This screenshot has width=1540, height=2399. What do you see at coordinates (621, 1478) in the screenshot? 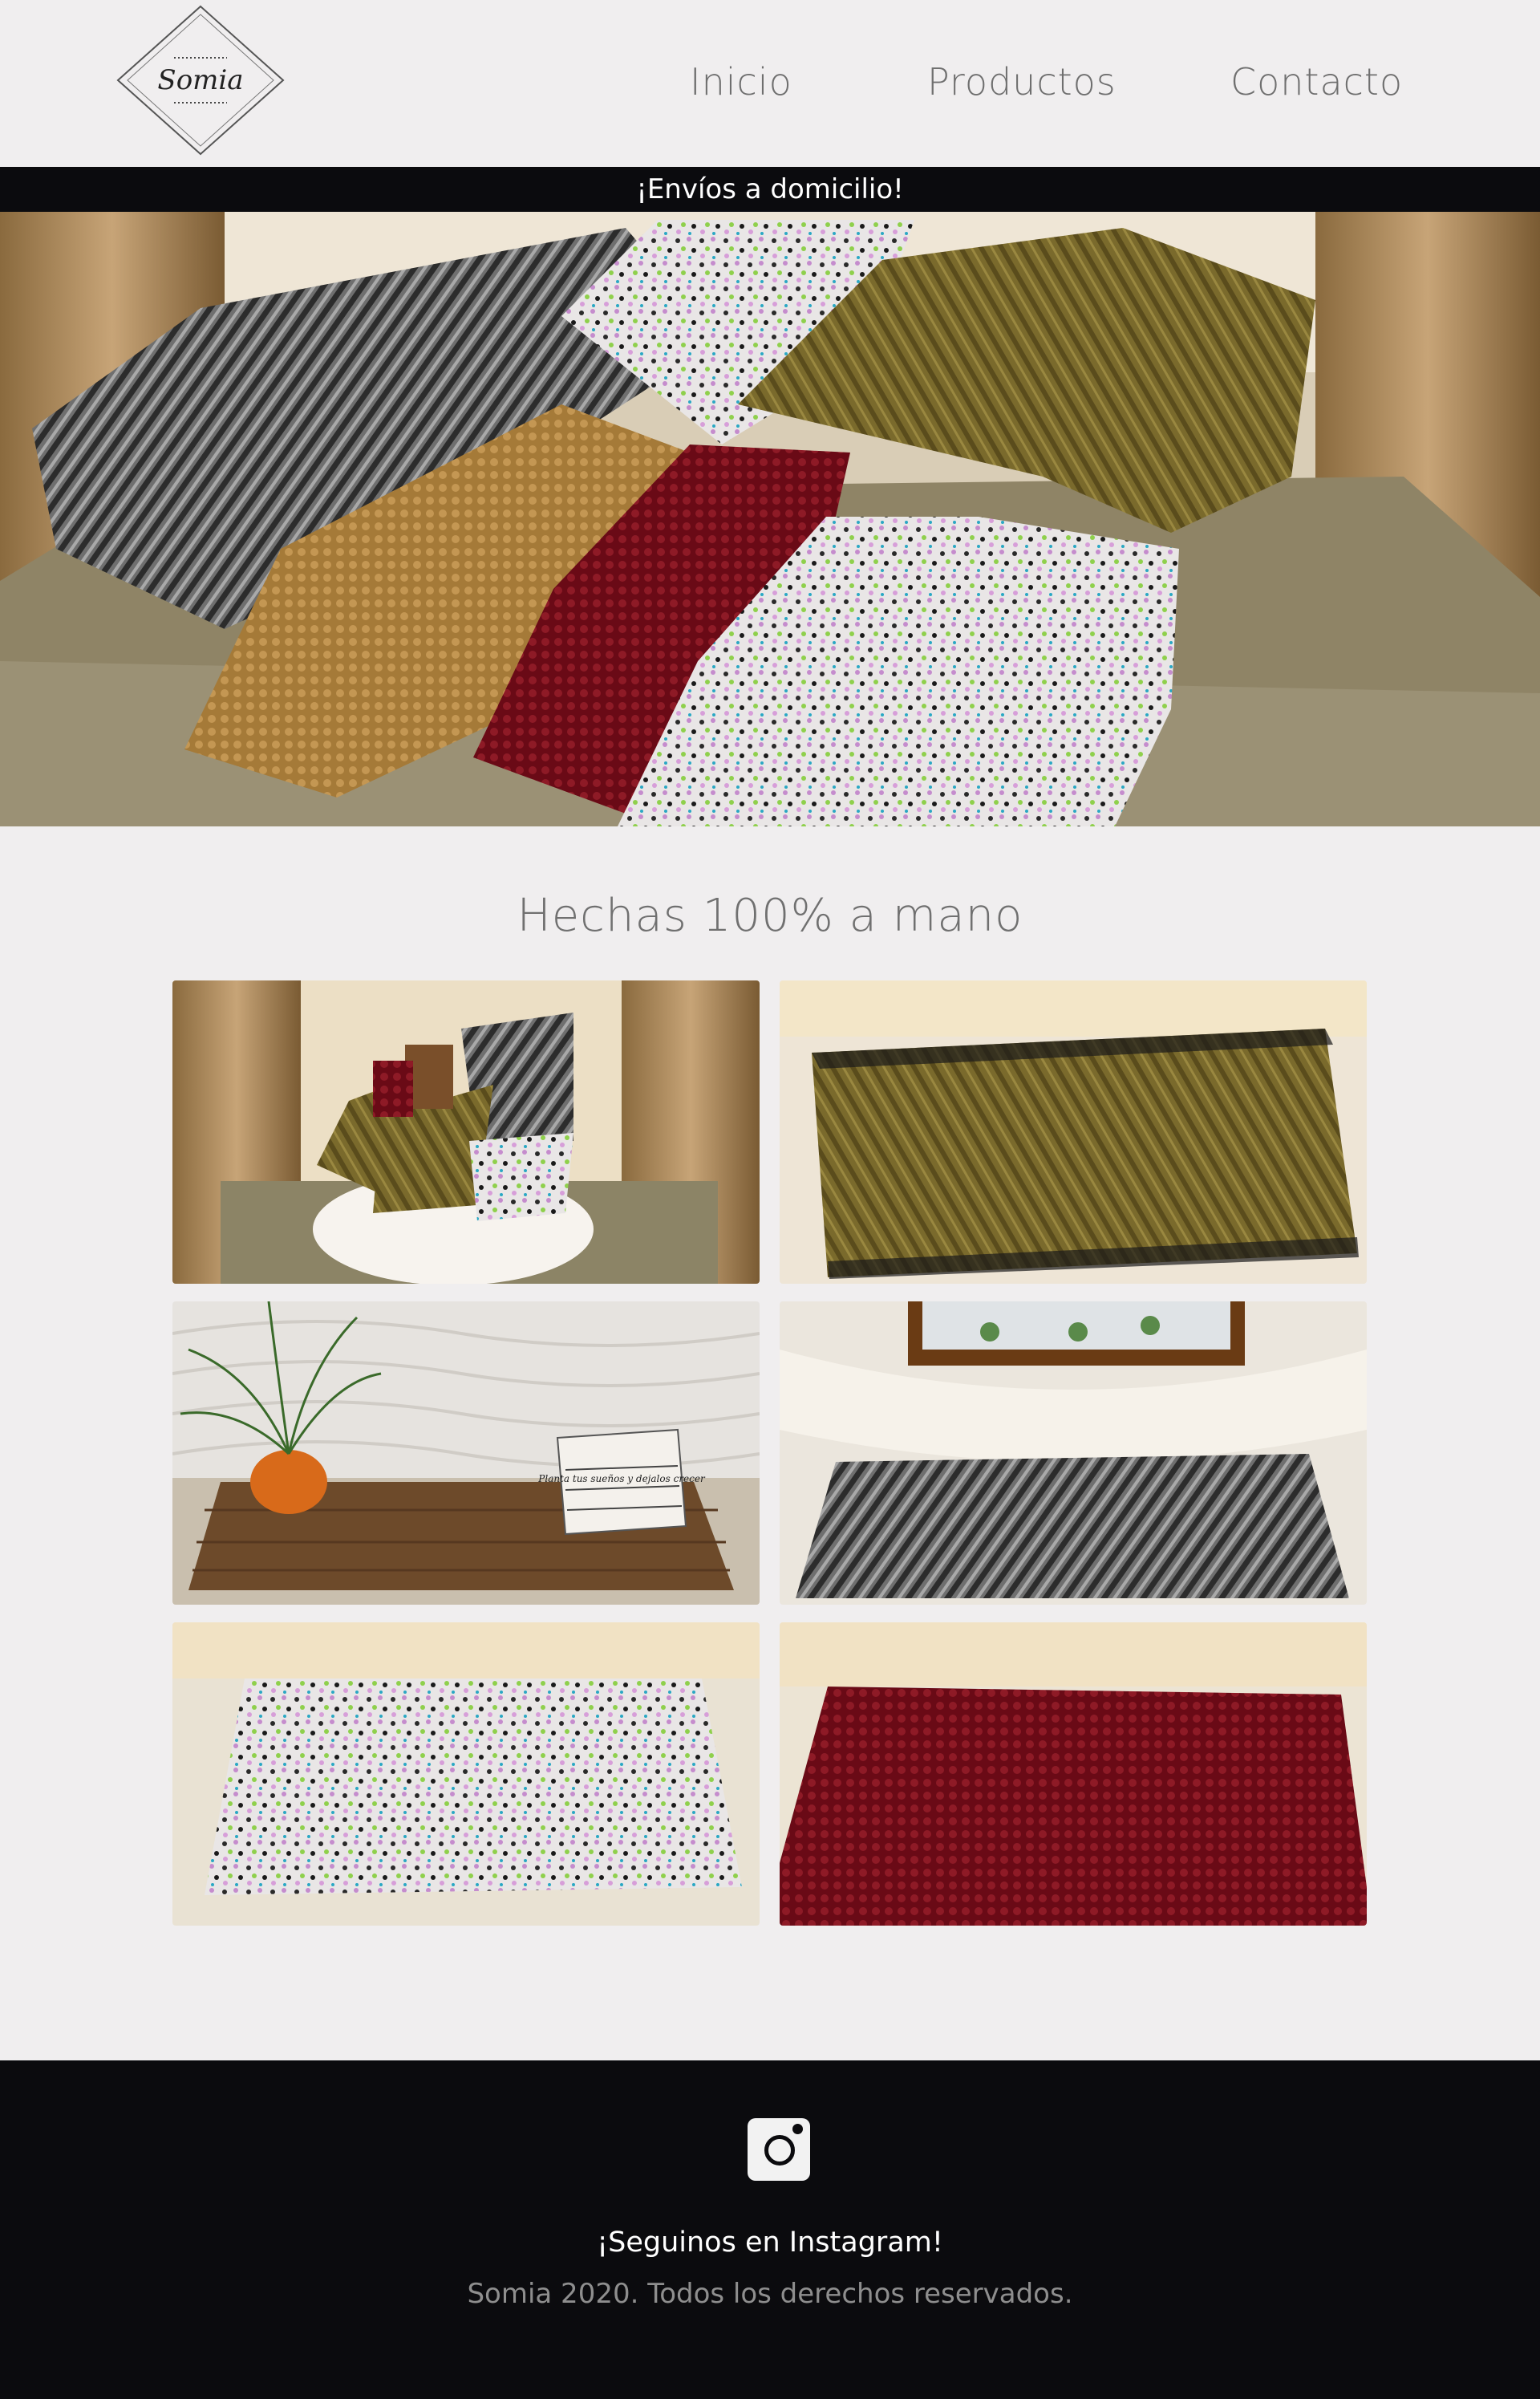
I see `crate-sign-text: Planta tus sueños y dejalos crecer` at bounding box center [621, 1478].